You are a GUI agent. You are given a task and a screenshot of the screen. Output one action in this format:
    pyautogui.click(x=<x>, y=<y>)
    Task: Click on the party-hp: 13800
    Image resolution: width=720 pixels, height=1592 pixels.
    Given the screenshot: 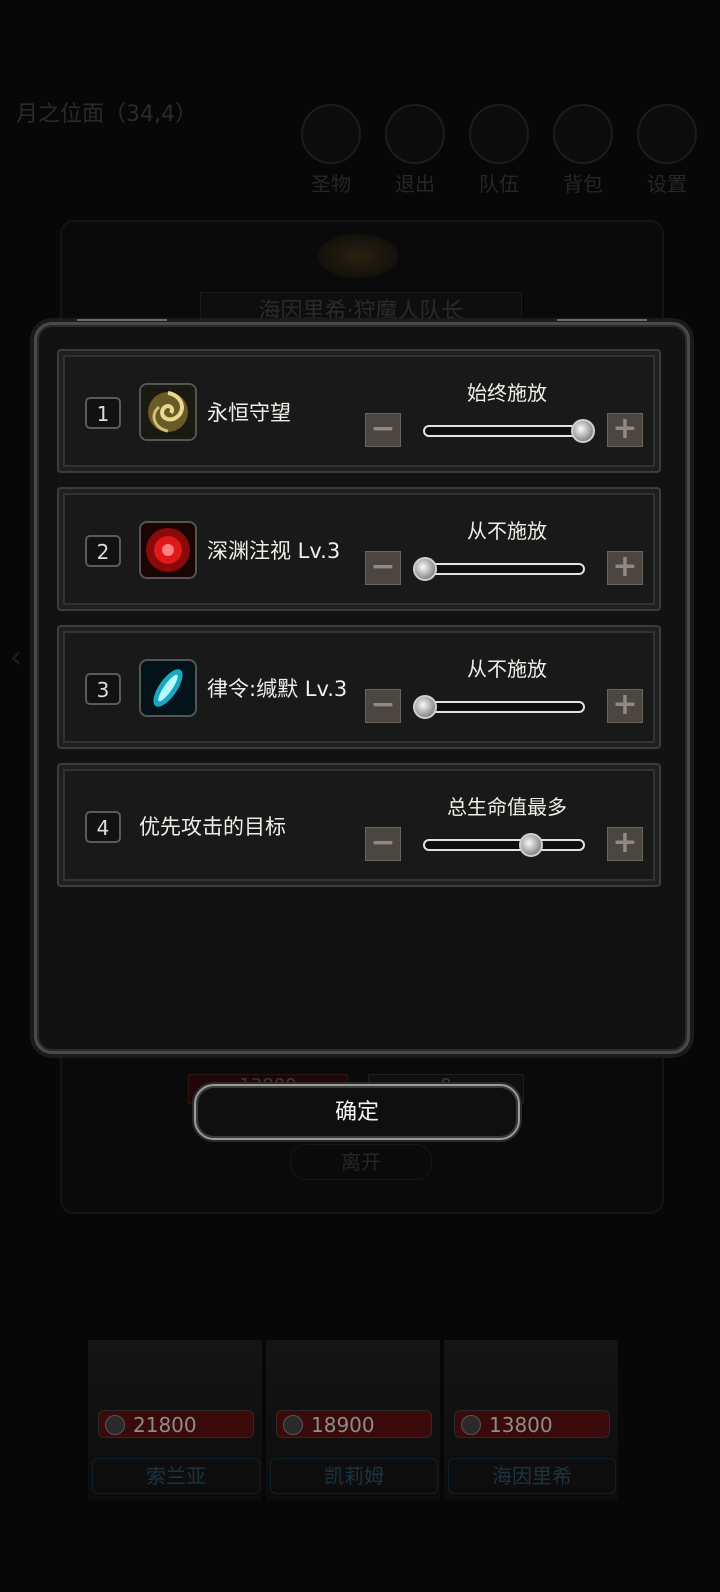 What is the action you would take?
    pyautogui.click(x=532, y=1424)
    